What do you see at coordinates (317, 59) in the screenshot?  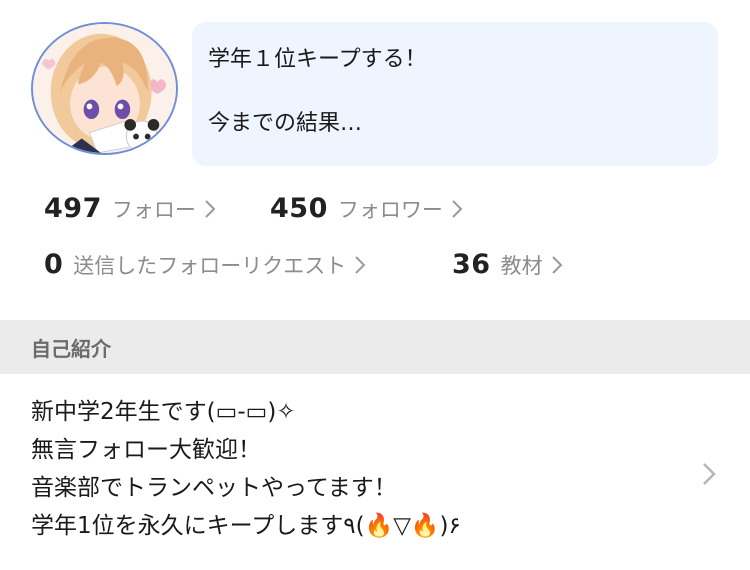 I see `status-line-1: 学年１位キープする！` at bounding box center [317, 59].